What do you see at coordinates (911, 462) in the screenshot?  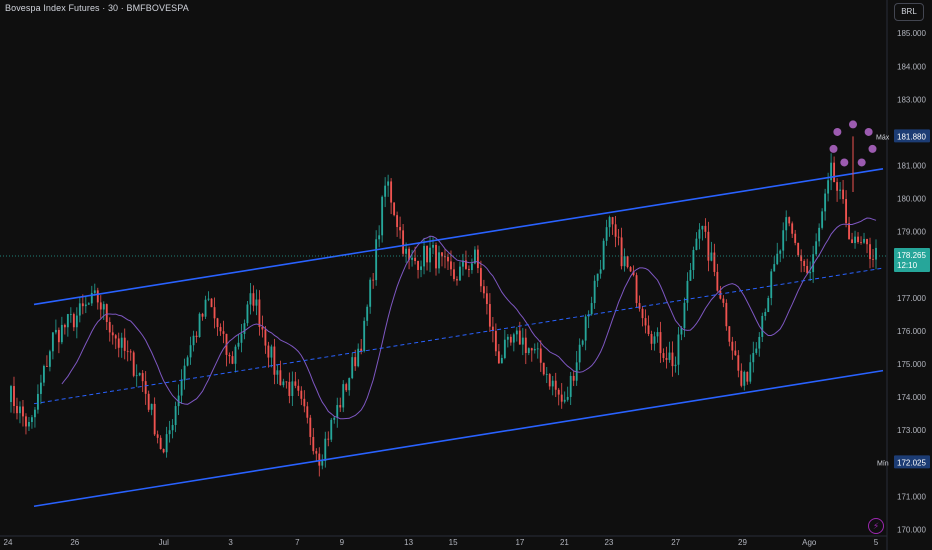 I see `min-value: 172.025` at bounding box center [911, 462].